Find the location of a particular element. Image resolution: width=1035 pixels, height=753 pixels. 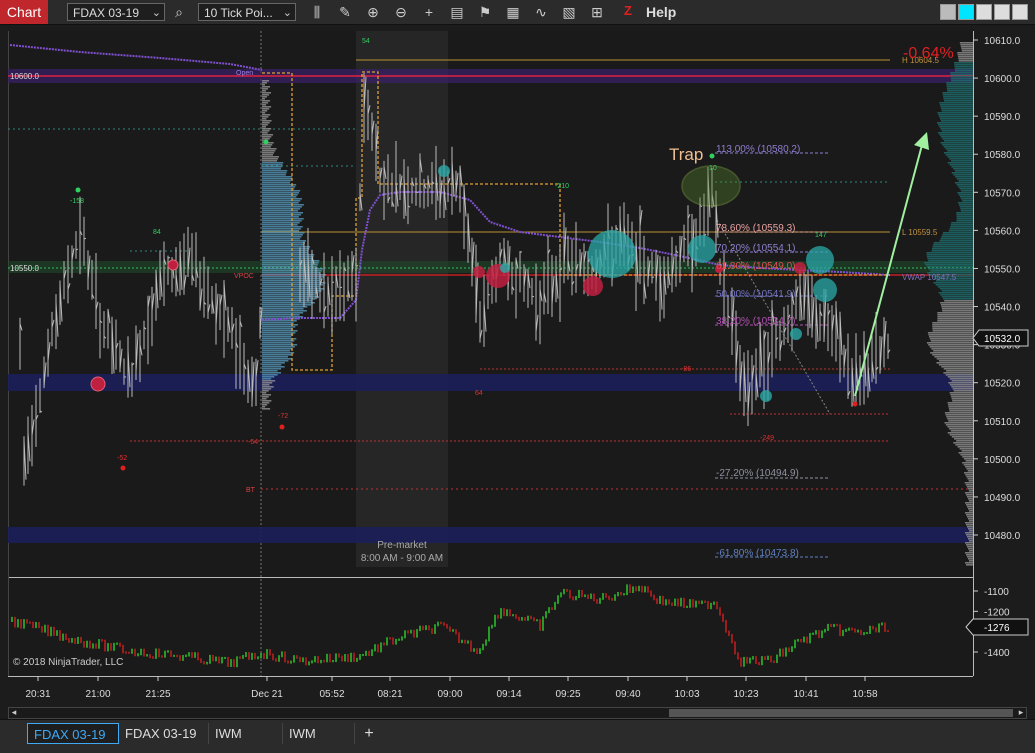

price-tick-label: 10480.0 is located at coordinates (1002, 536).